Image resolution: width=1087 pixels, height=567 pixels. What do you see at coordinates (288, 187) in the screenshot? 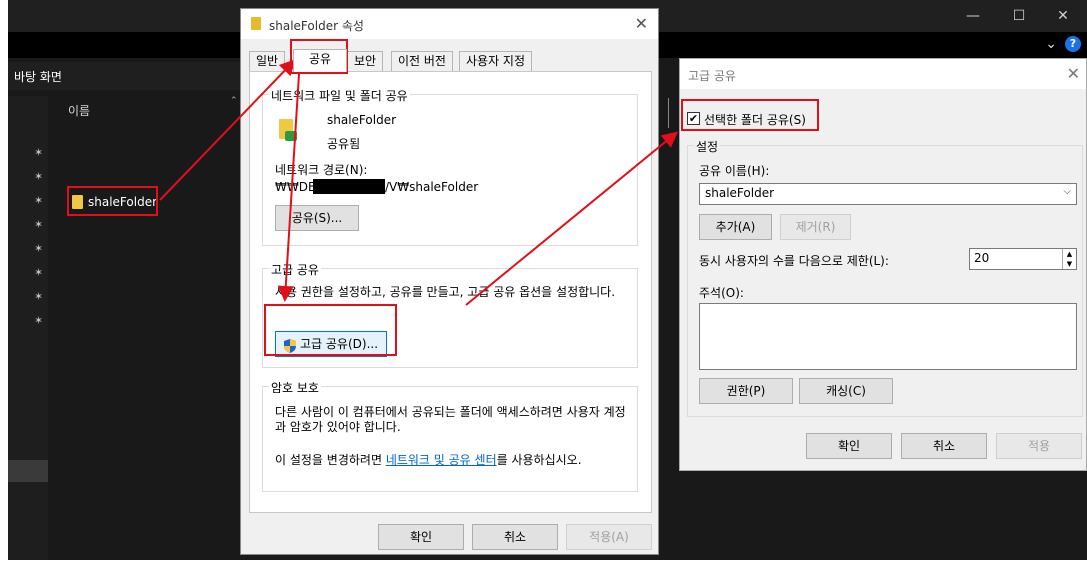
I see `arrow-tab-to-advanced` at bounding box center [288, 187].